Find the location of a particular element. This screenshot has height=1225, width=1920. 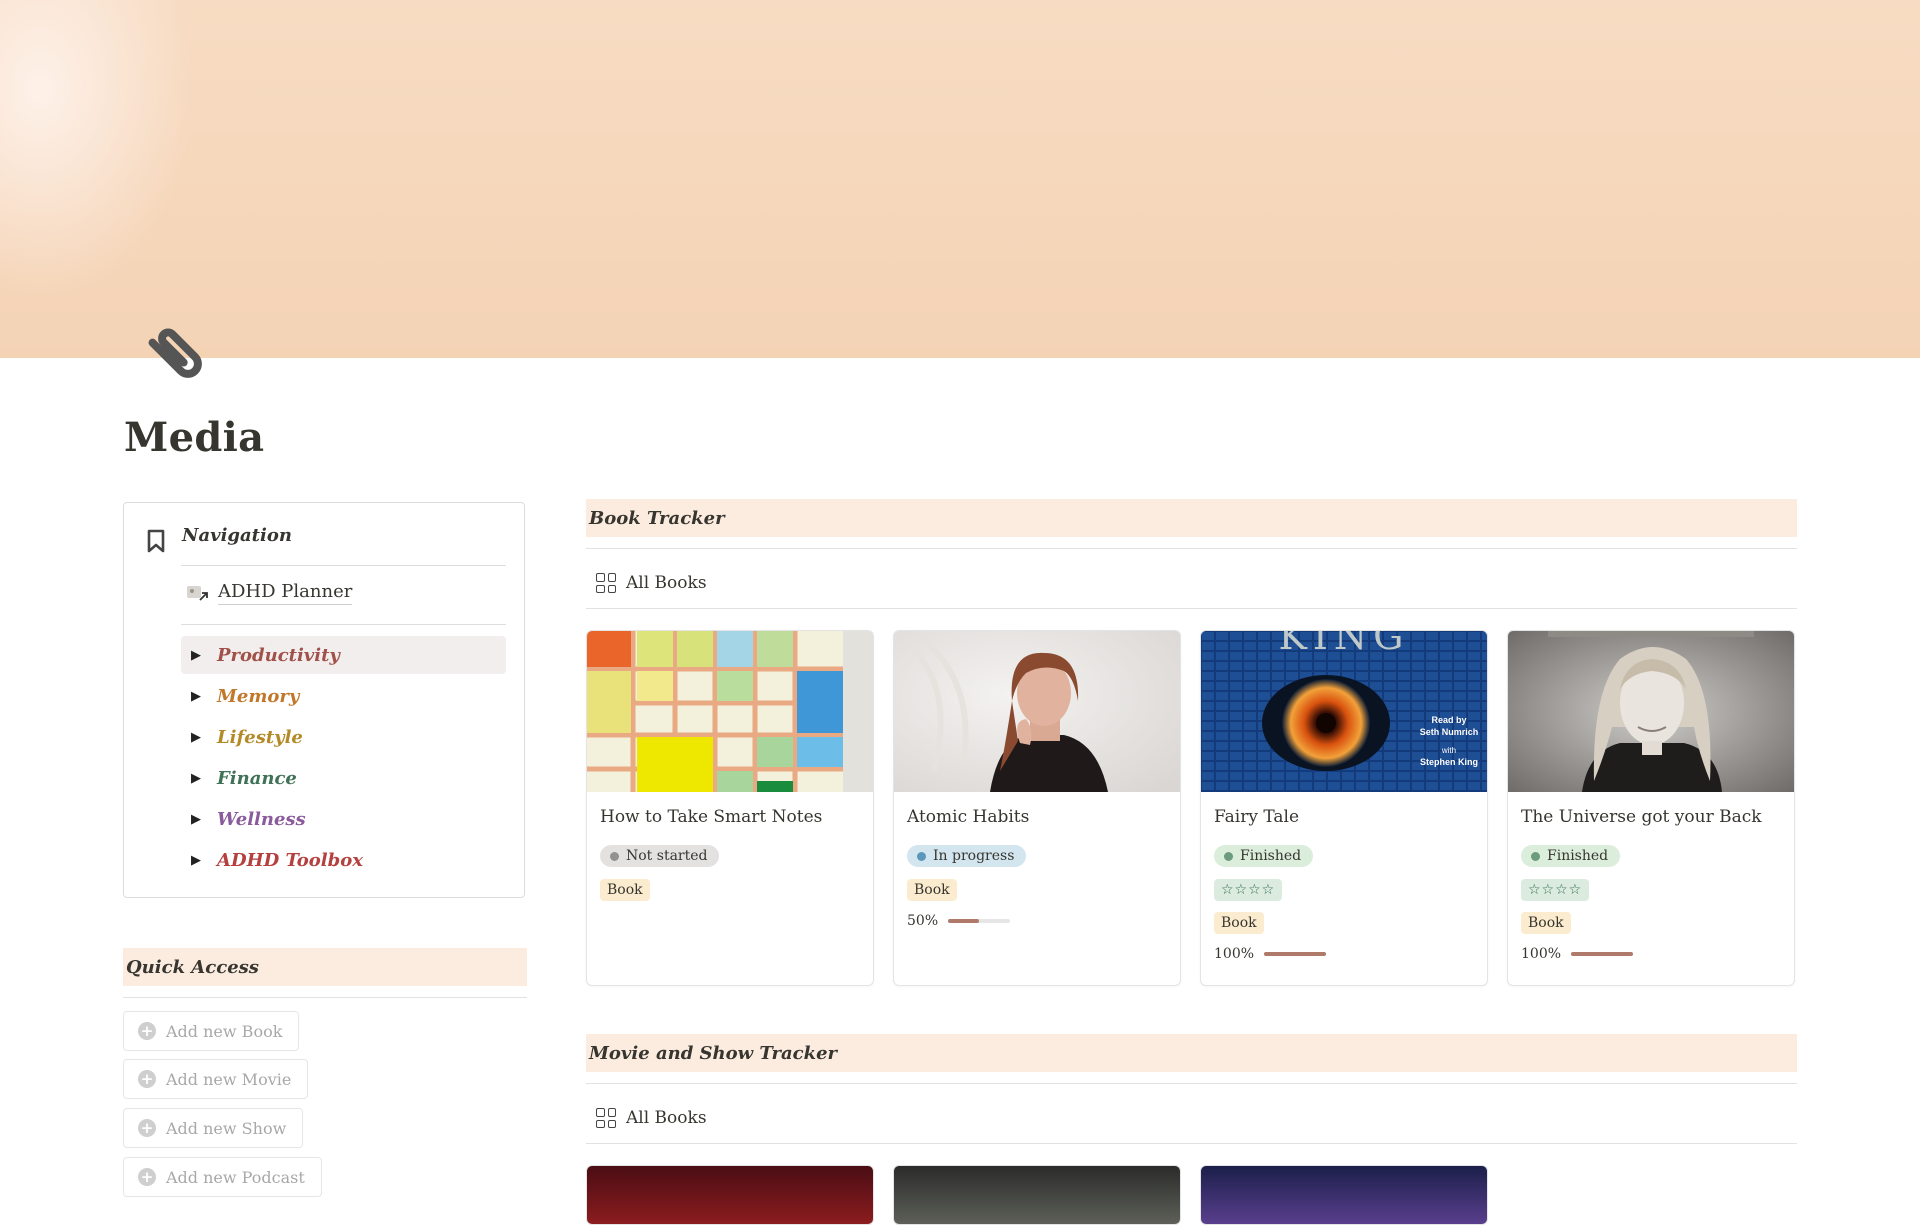

nav-toggle-finance: ▶ Finance is located at coordinates (343, 778).